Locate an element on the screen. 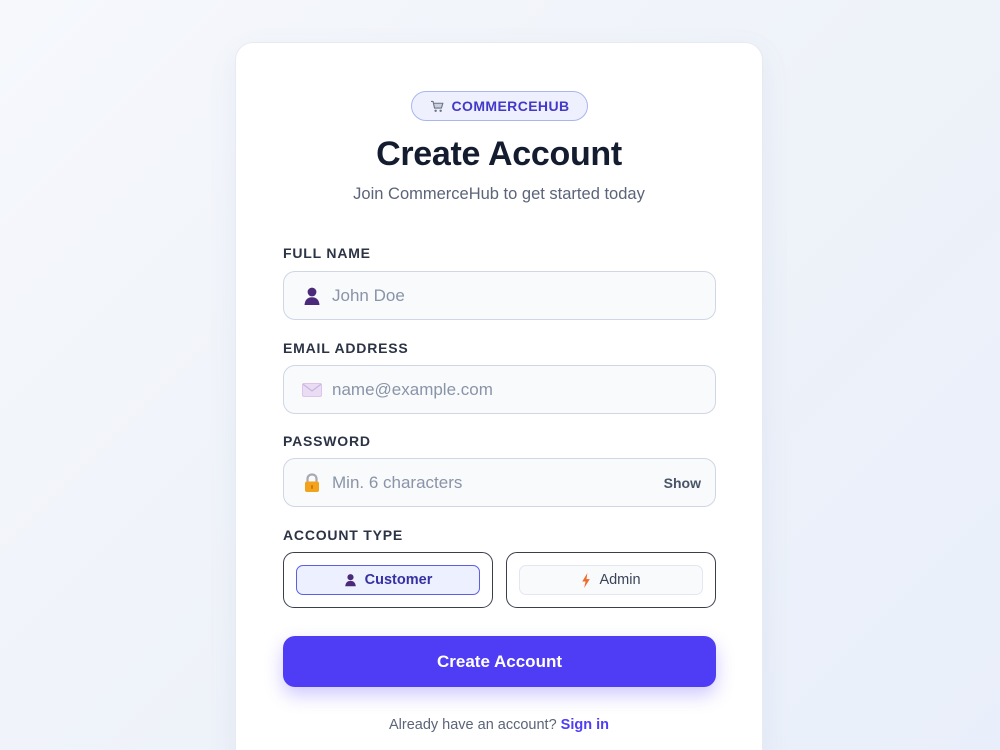  email-label: EMAIL ADDRESS is located at coordinates (346, 348).